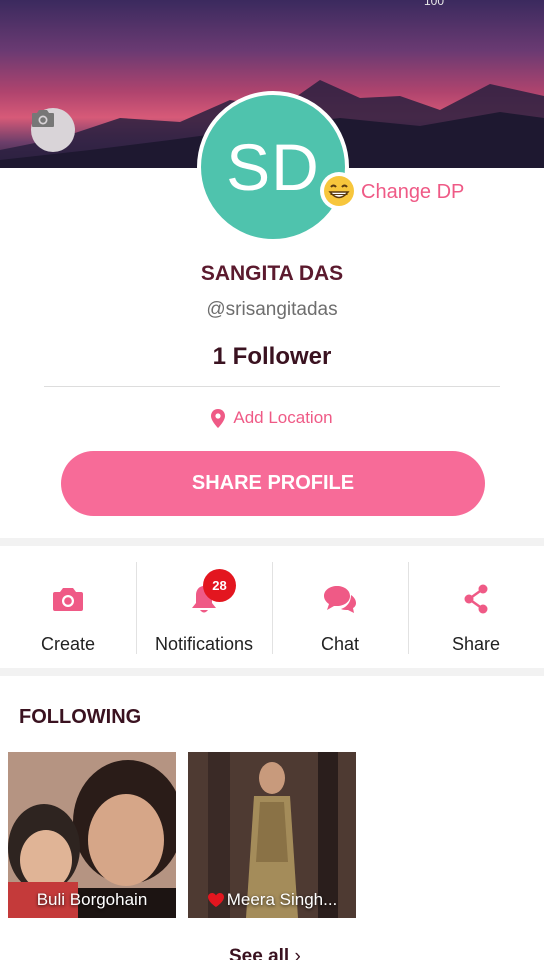  I want to click on see-all-link: See all ›, so click(265, 953).